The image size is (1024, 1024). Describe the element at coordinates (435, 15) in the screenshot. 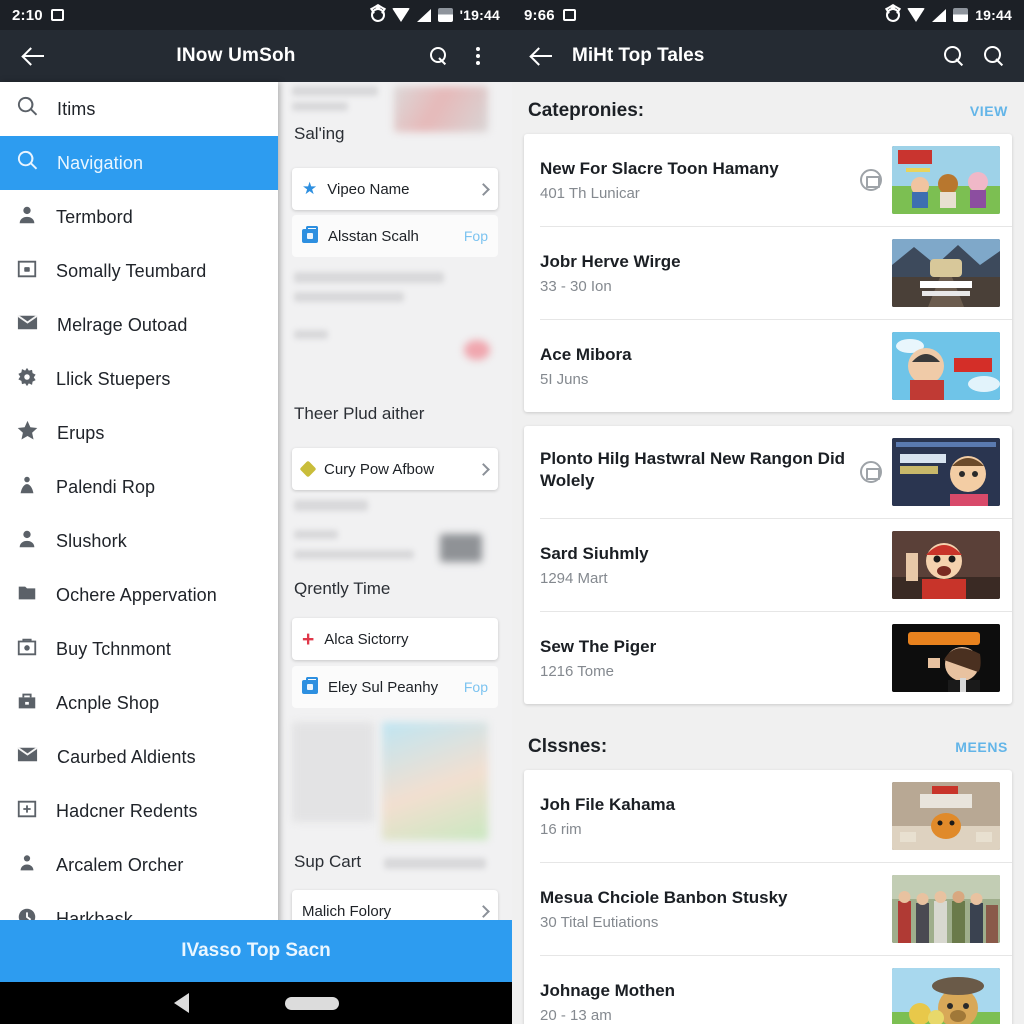

I see `status-right: '19:44` at that location.